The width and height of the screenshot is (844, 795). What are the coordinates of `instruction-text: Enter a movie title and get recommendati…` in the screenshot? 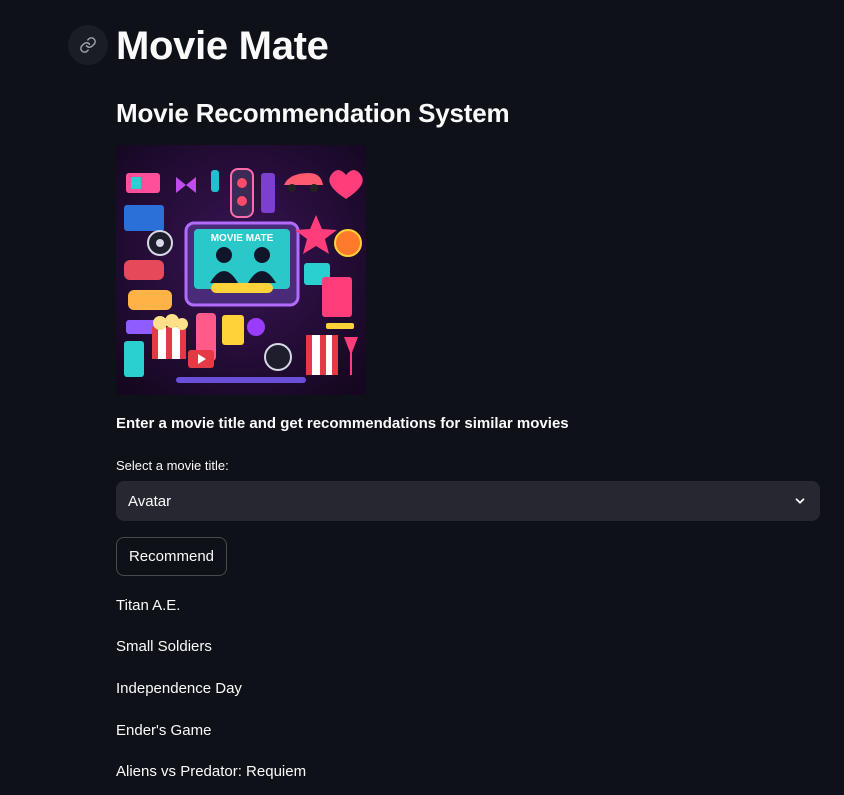 It's located at (342, 423).